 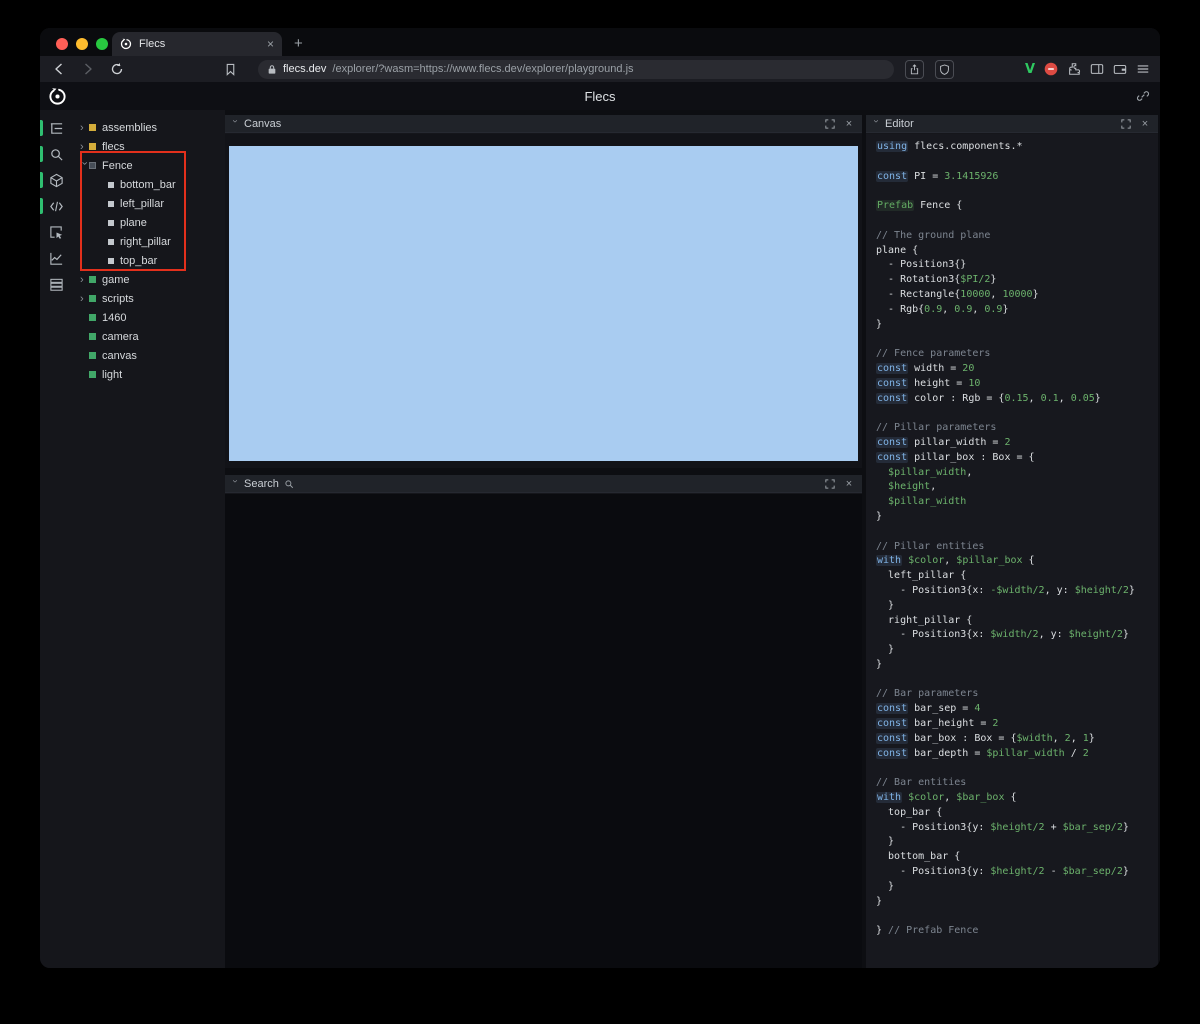 What do you see at coordinates (1120, 69) in the screenshot?
I see `wallet-icon` at bounding box center [1120, 69].